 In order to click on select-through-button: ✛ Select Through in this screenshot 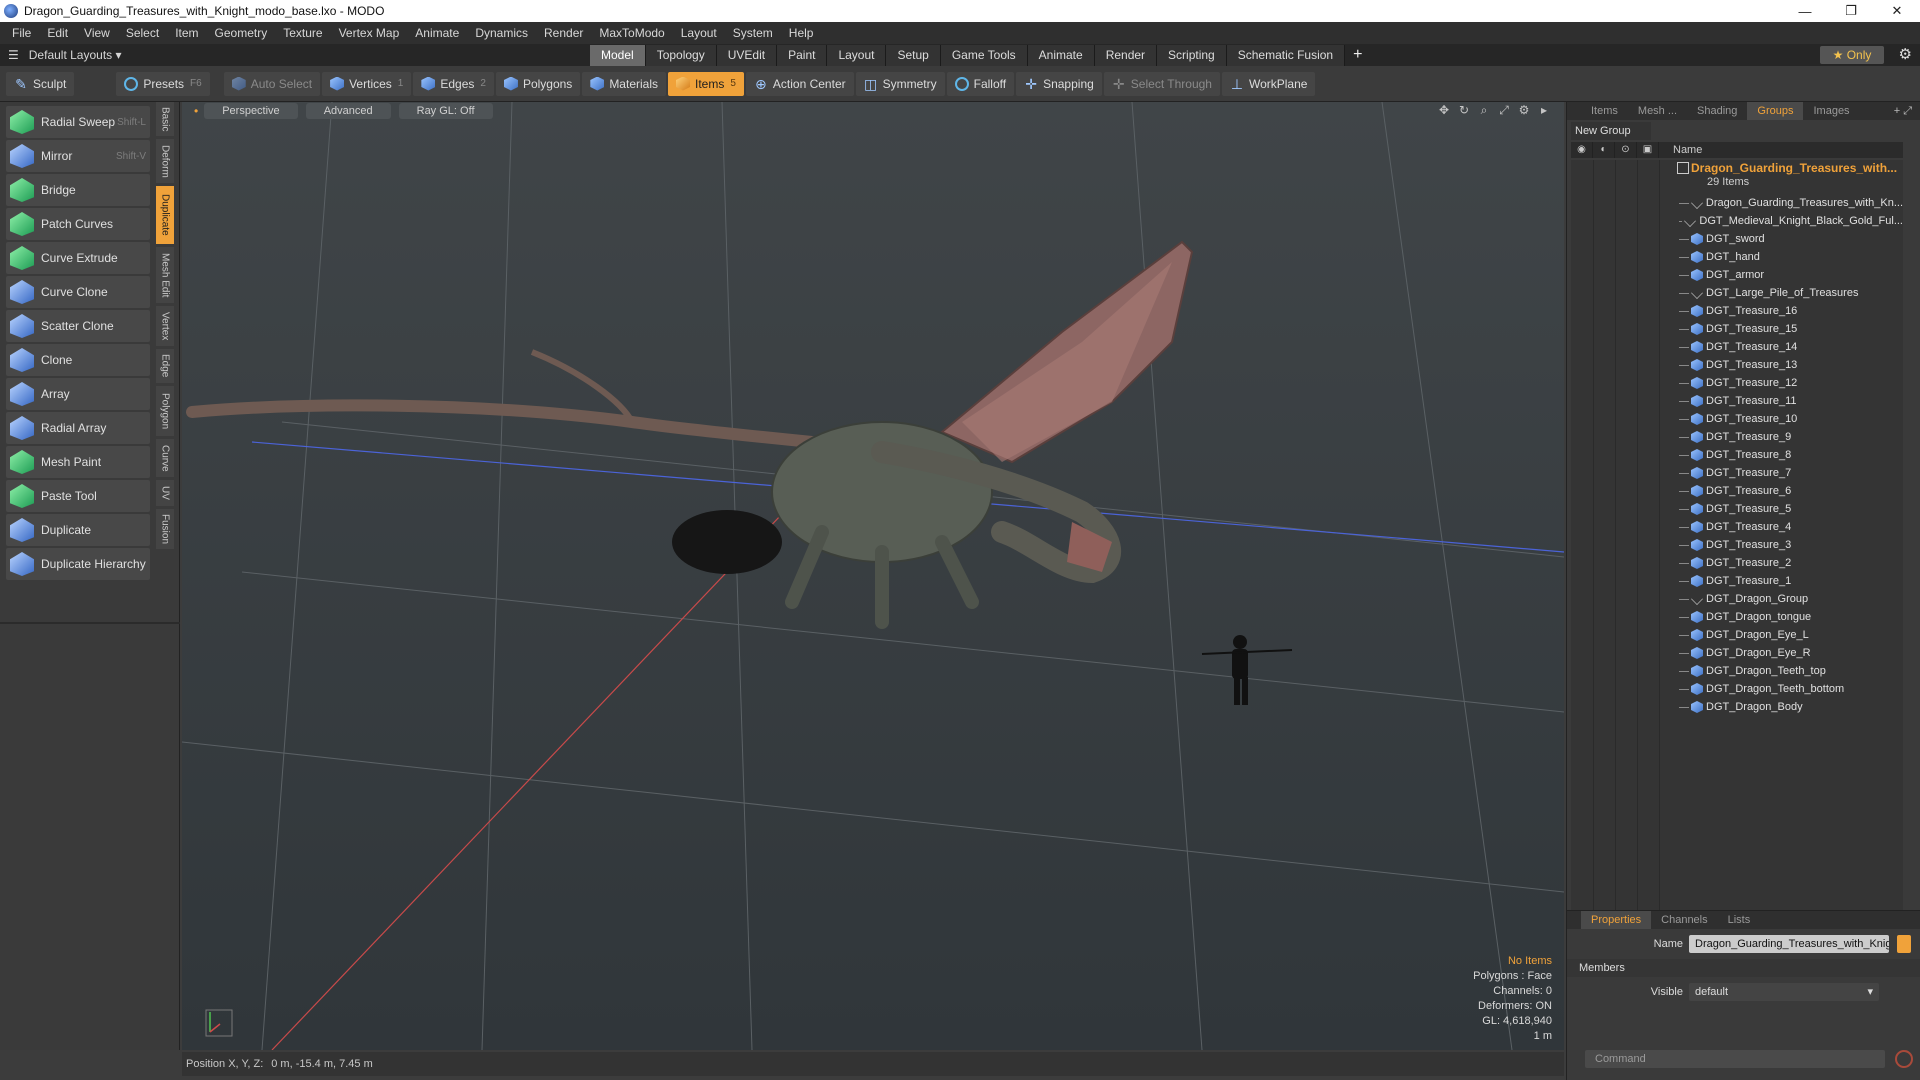, I will do `click(1161, 83)`.